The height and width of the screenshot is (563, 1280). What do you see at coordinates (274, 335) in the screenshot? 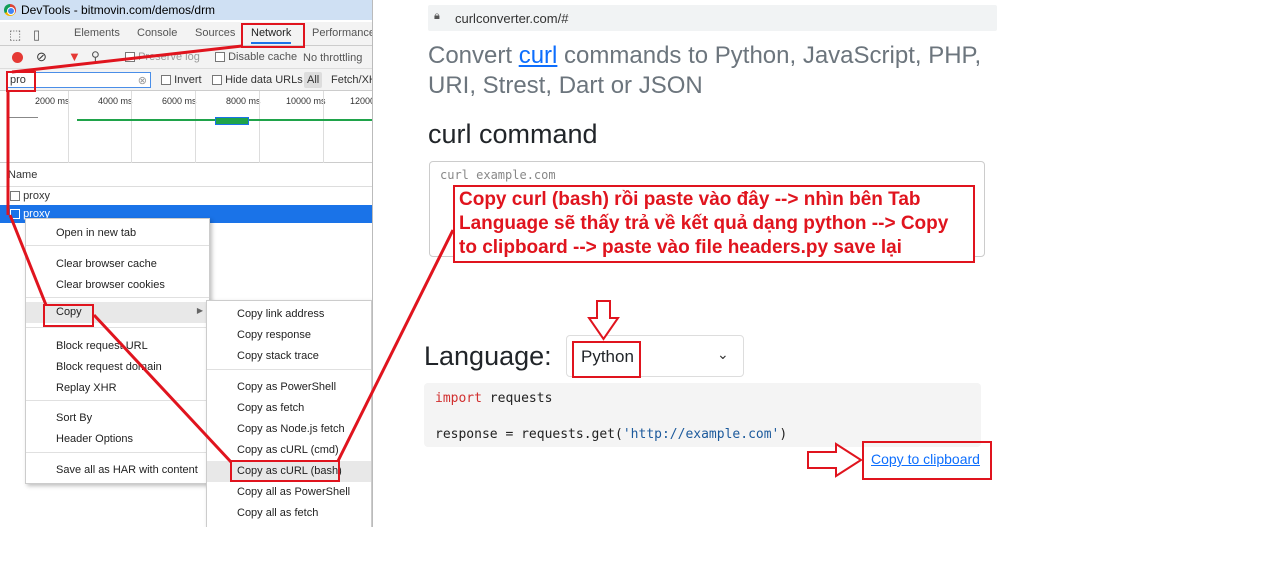
I see `submenu-item: Copy response` at bounding box center [274, 335].